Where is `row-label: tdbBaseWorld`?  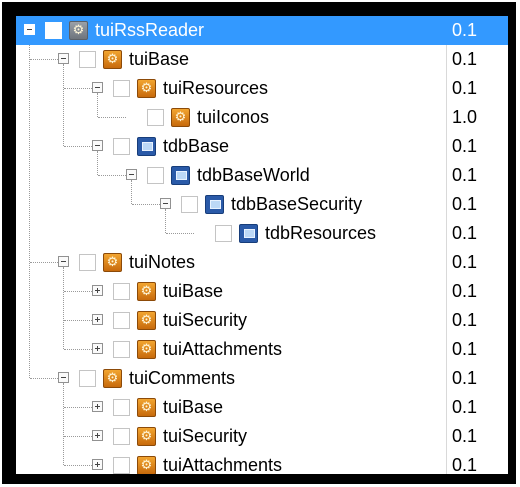
row-label: tdbBaseWorld is located at coordinates (253, 175).